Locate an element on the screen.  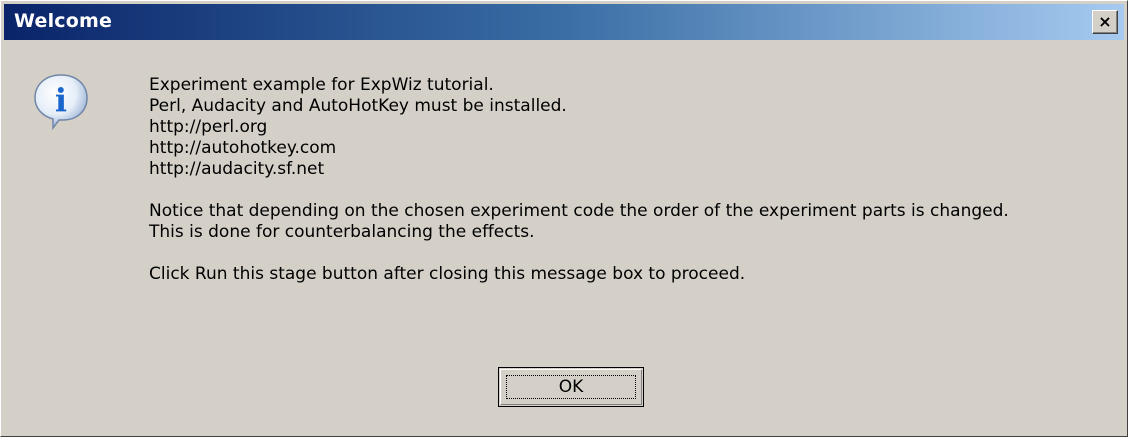
ok-button: OK is located at coordinates (571, 387).